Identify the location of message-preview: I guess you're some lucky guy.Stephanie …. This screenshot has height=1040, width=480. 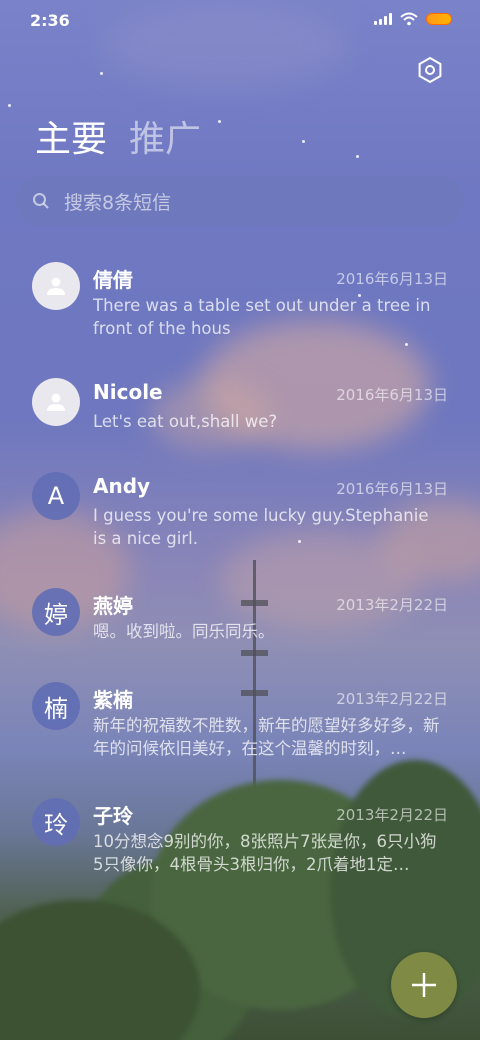
(261, 527).